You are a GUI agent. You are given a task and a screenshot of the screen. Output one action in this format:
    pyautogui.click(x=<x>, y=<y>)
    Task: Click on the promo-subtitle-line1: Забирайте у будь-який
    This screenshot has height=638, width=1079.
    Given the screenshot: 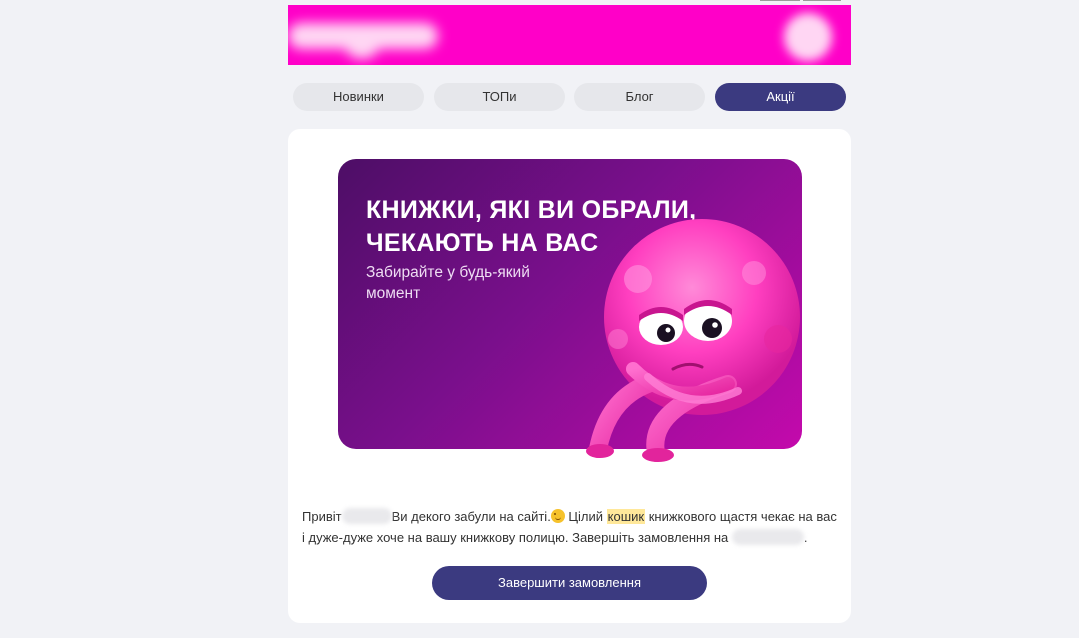 What is the action you would take?
    pyautogui.click(x=448, y=272)
    